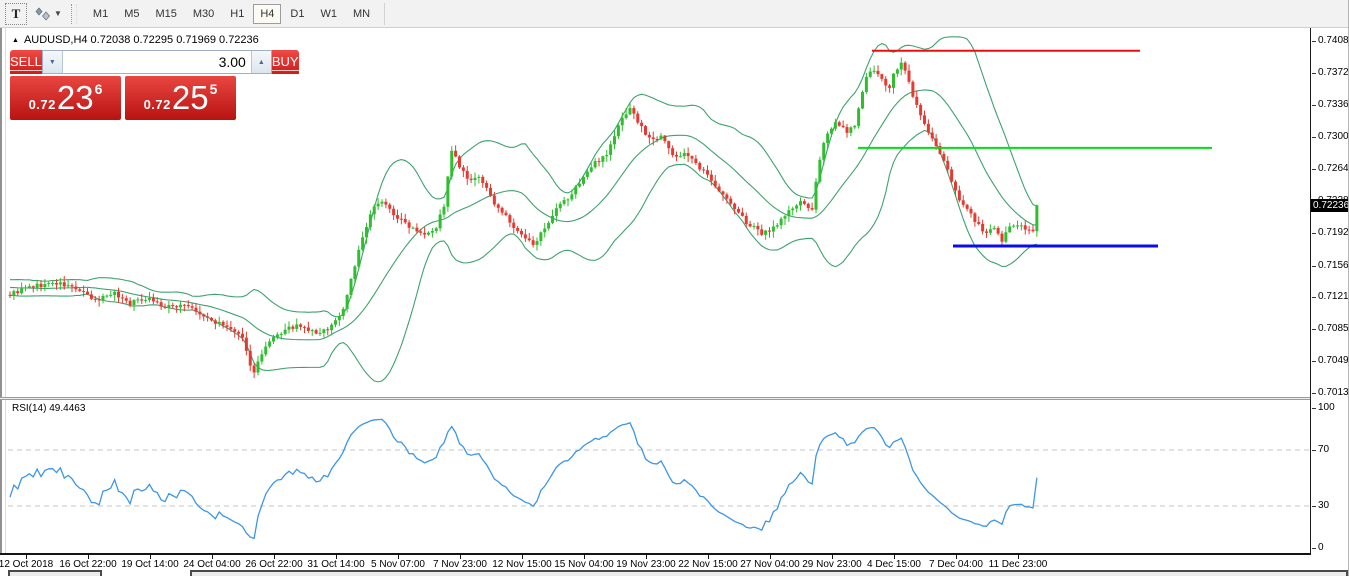 The height and width of the screenshot is (576, 1349). I want to click on triangle-up-icon: ▲, so click(261, 62).